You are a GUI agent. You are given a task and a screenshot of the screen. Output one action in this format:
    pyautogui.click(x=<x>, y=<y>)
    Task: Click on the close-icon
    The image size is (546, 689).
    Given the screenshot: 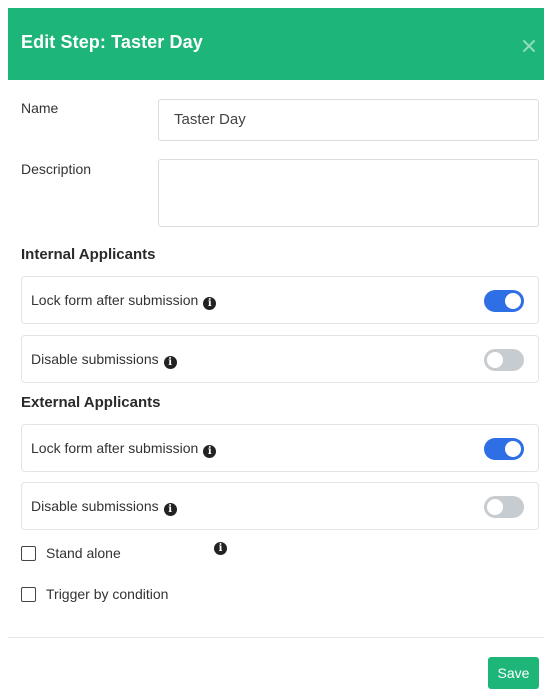 What is the action you would take?
    pyautogui.click(x=529, y=46)
    